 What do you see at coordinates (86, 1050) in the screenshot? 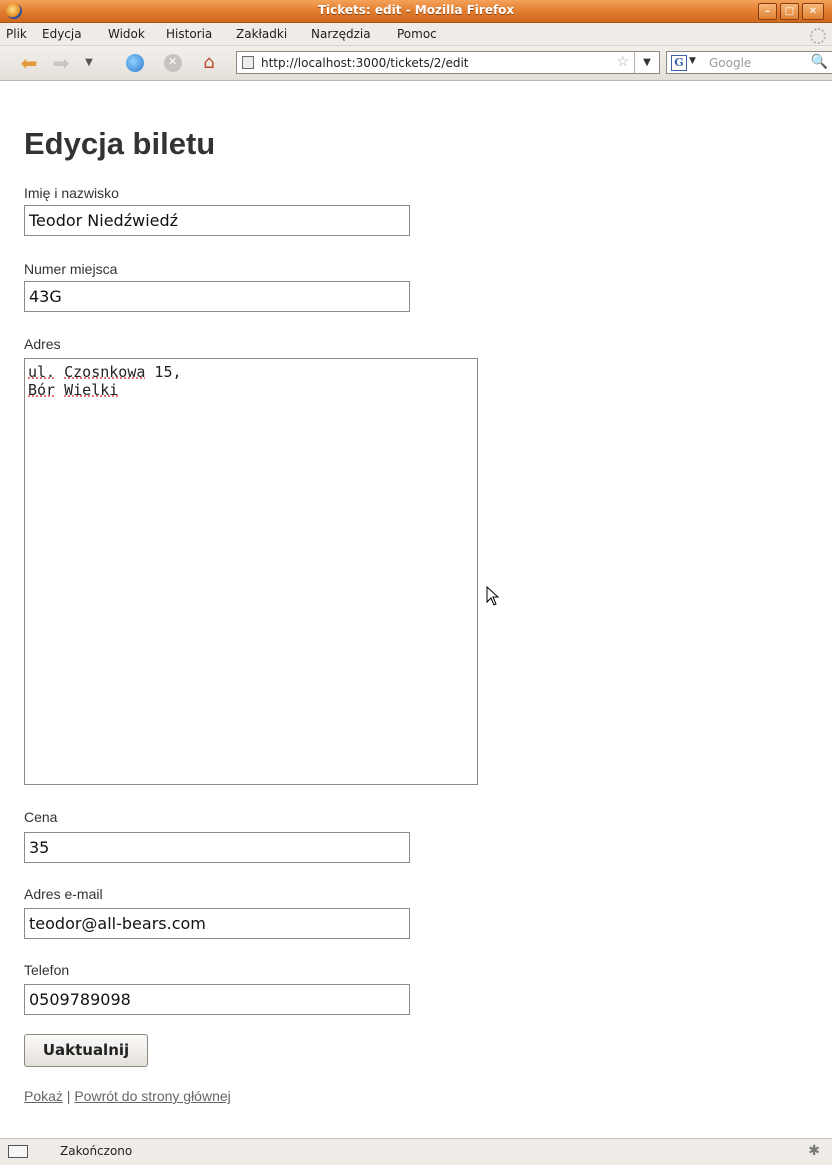
I see `update-button: Uaktualnij` at bounding box center [86, 1050].